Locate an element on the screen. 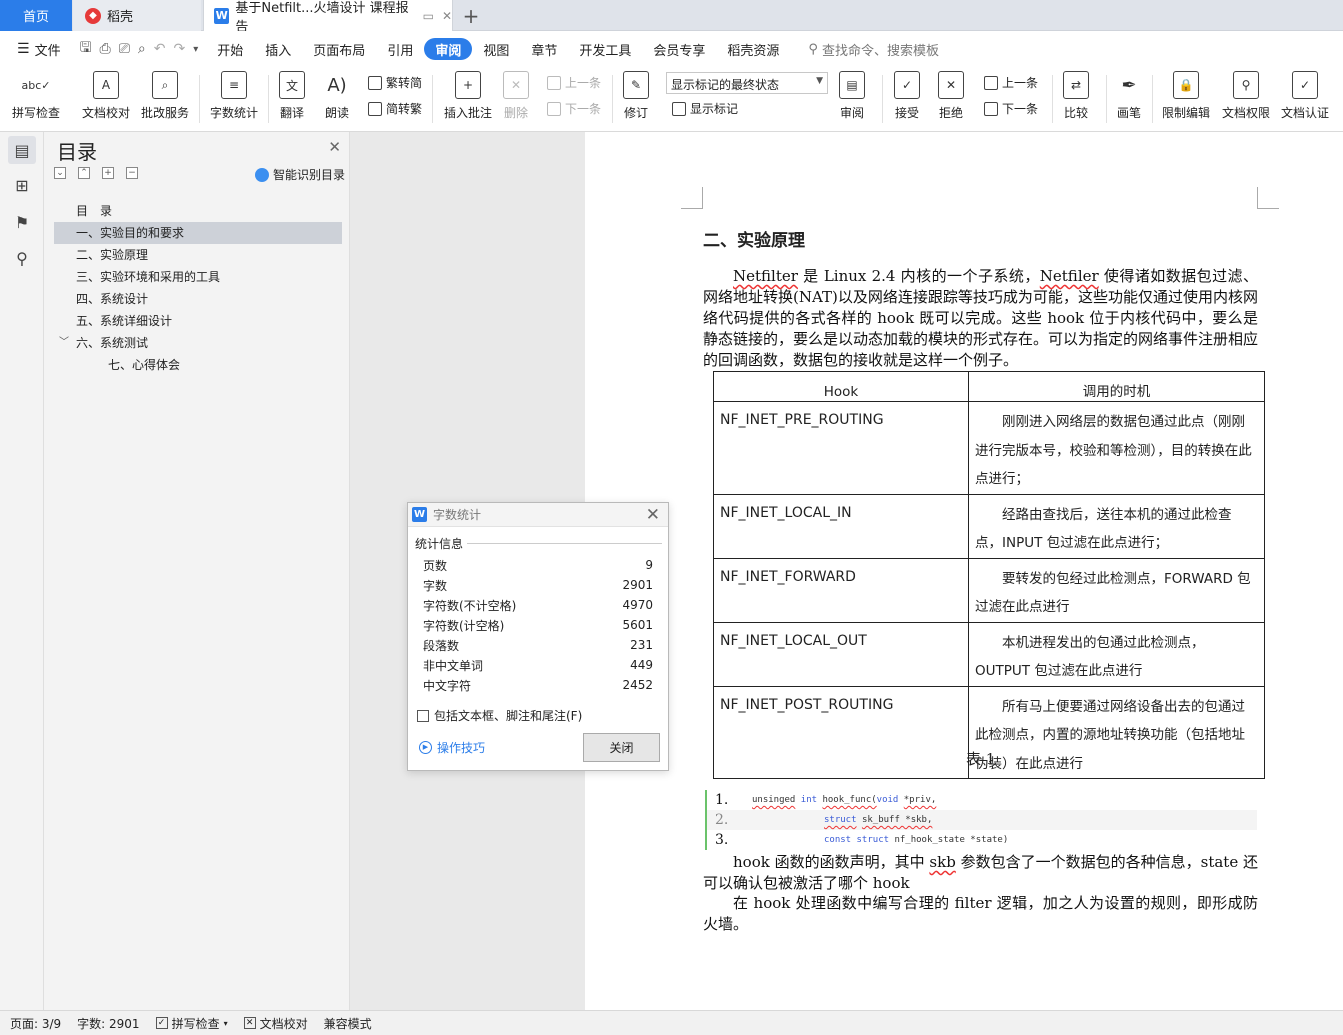 This screenshot has height=1035, width=1343. include-textbox-option: 包括文本框、脚注和尾注(F) is located at coordinates (499, 715).